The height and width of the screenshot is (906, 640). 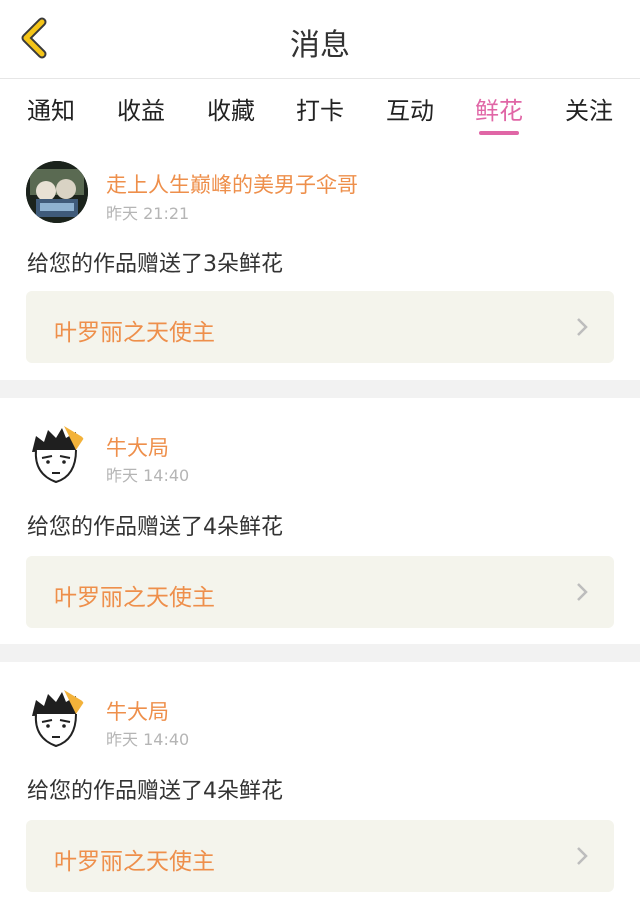 I want to click on tab-following: 关注, so click(x=589, y=108).